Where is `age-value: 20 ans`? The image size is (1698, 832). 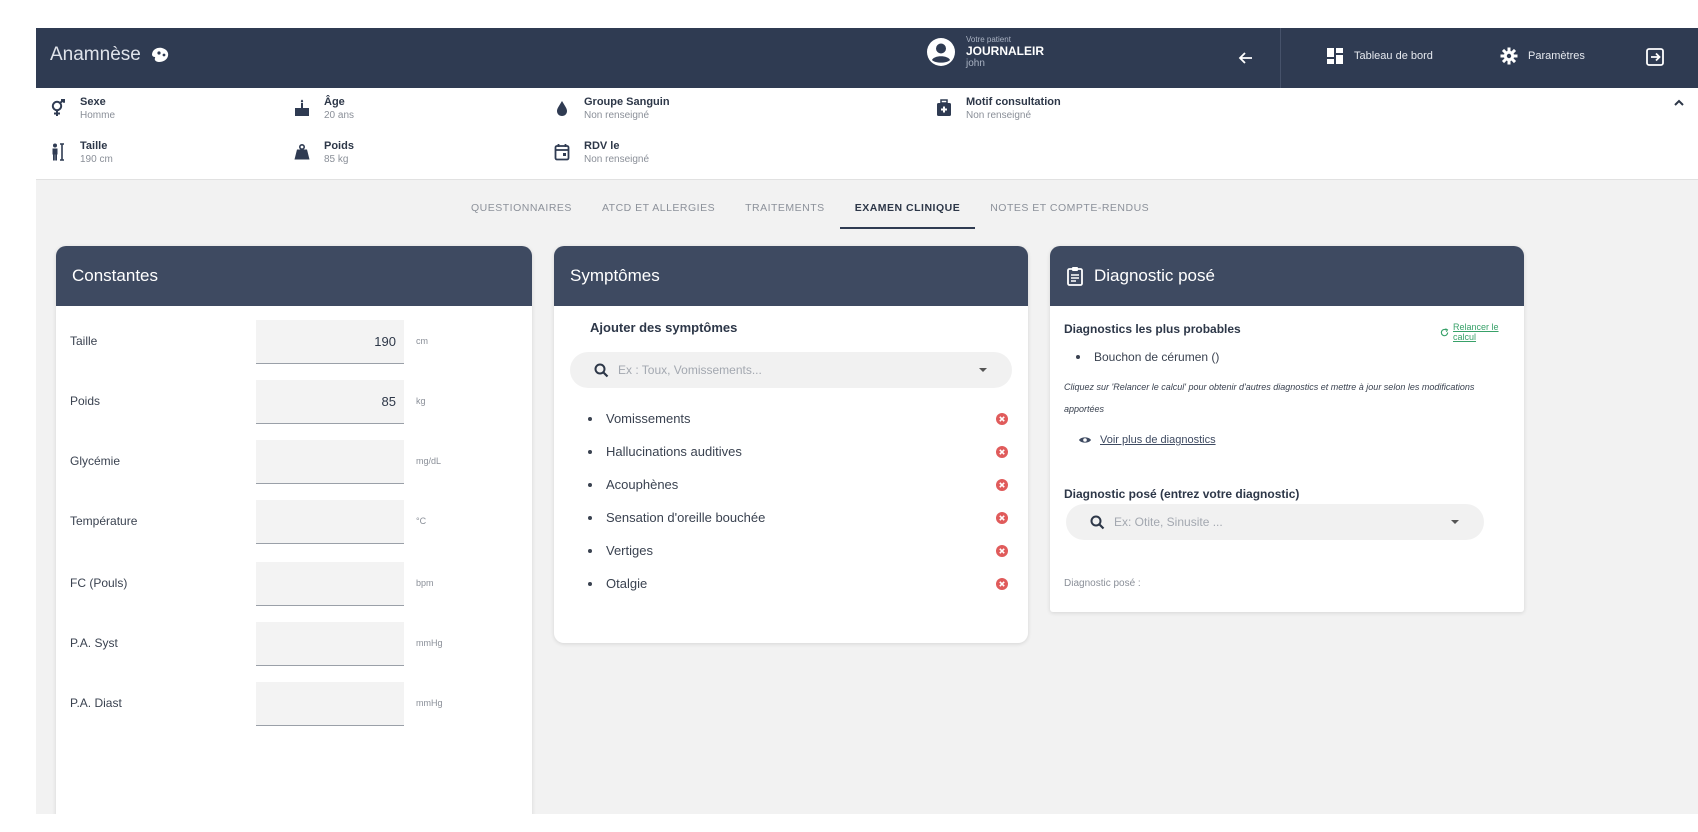 age-value: 20 ans is located at coordinates (339, 115).